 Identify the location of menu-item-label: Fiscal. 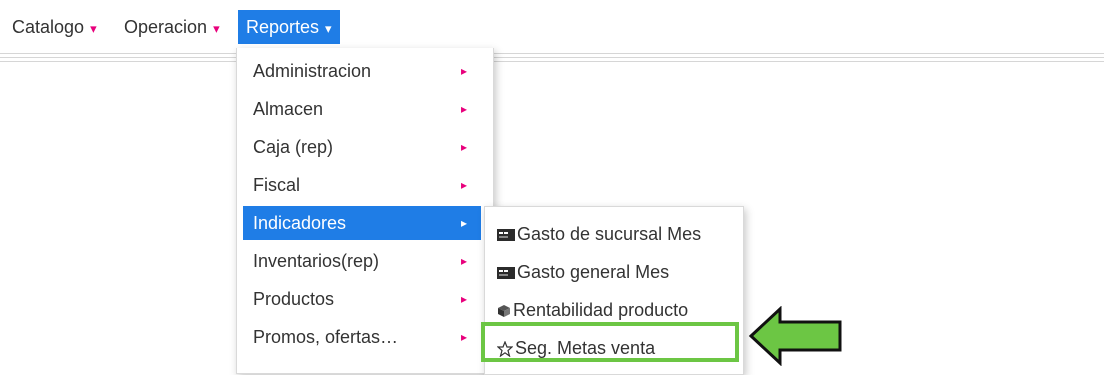
(277, 185).